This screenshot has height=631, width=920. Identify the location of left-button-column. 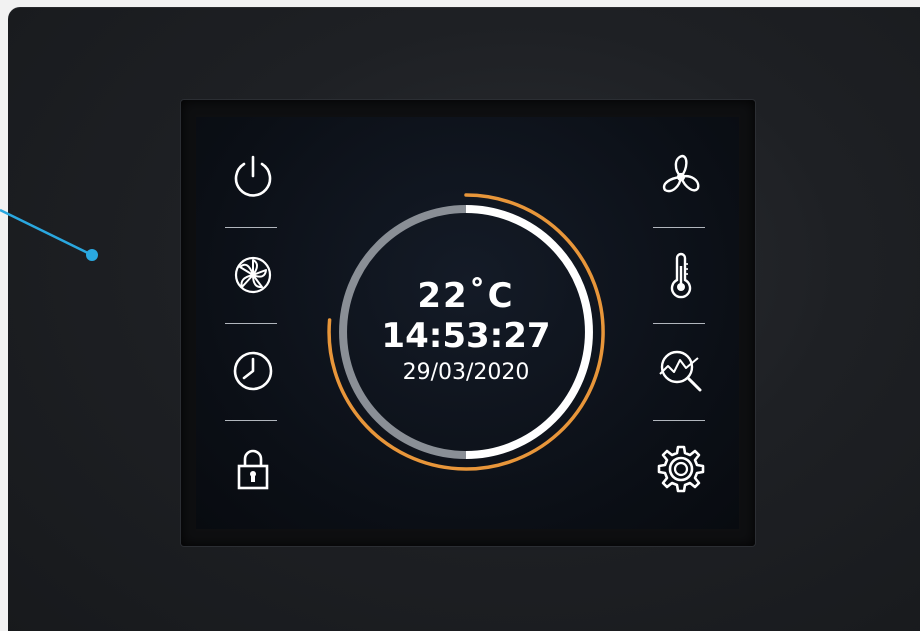
(253, 323).